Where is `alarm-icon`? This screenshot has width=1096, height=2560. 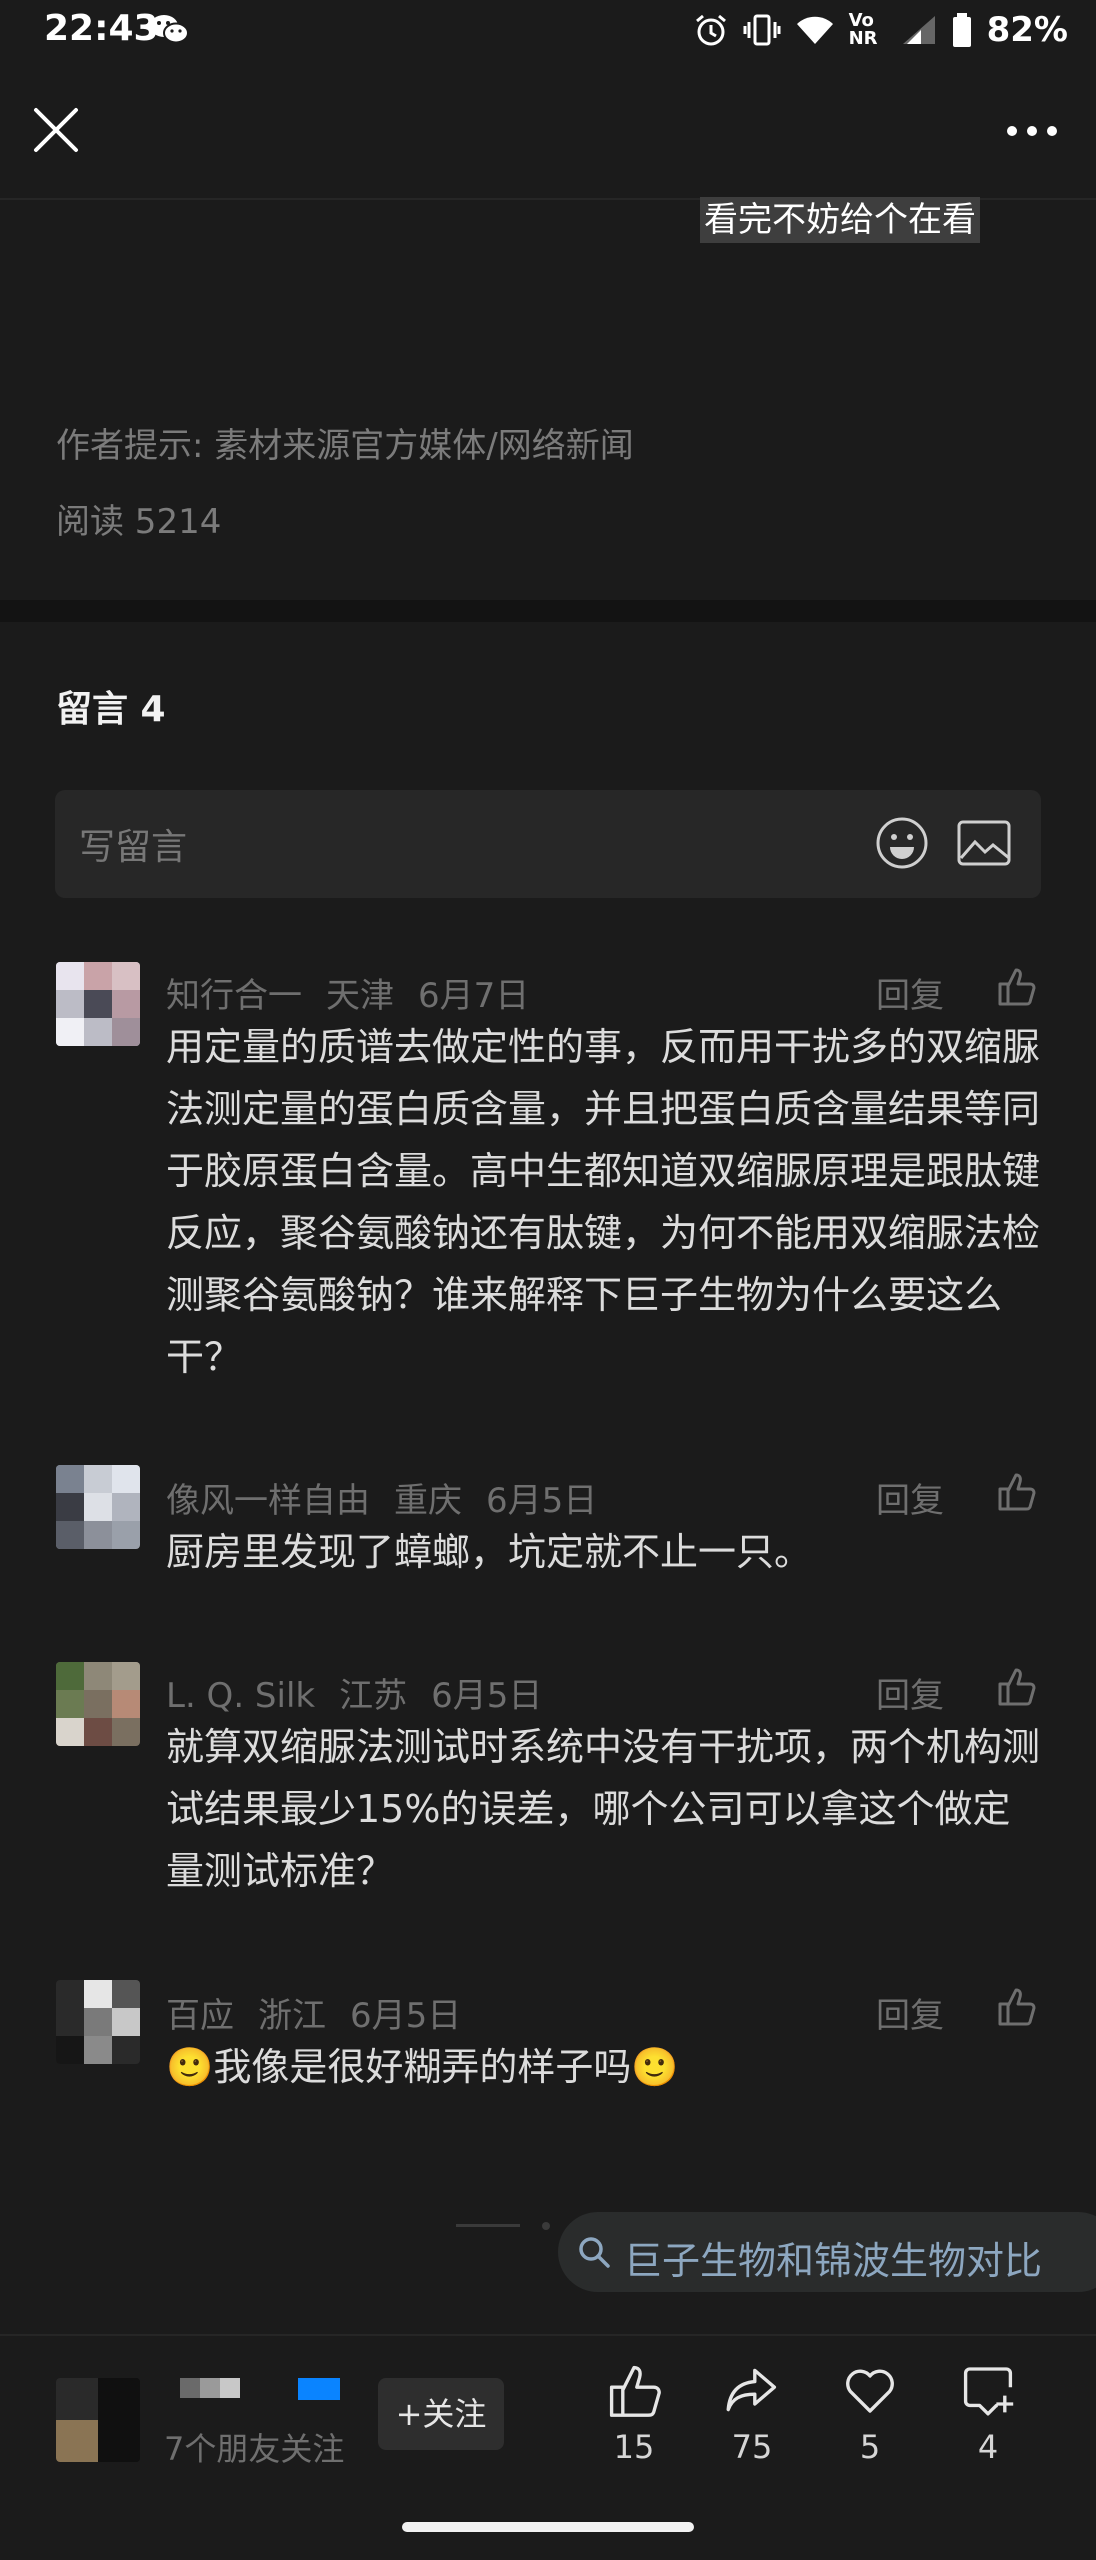
alarm-icon is located at coordinates (710, 30).